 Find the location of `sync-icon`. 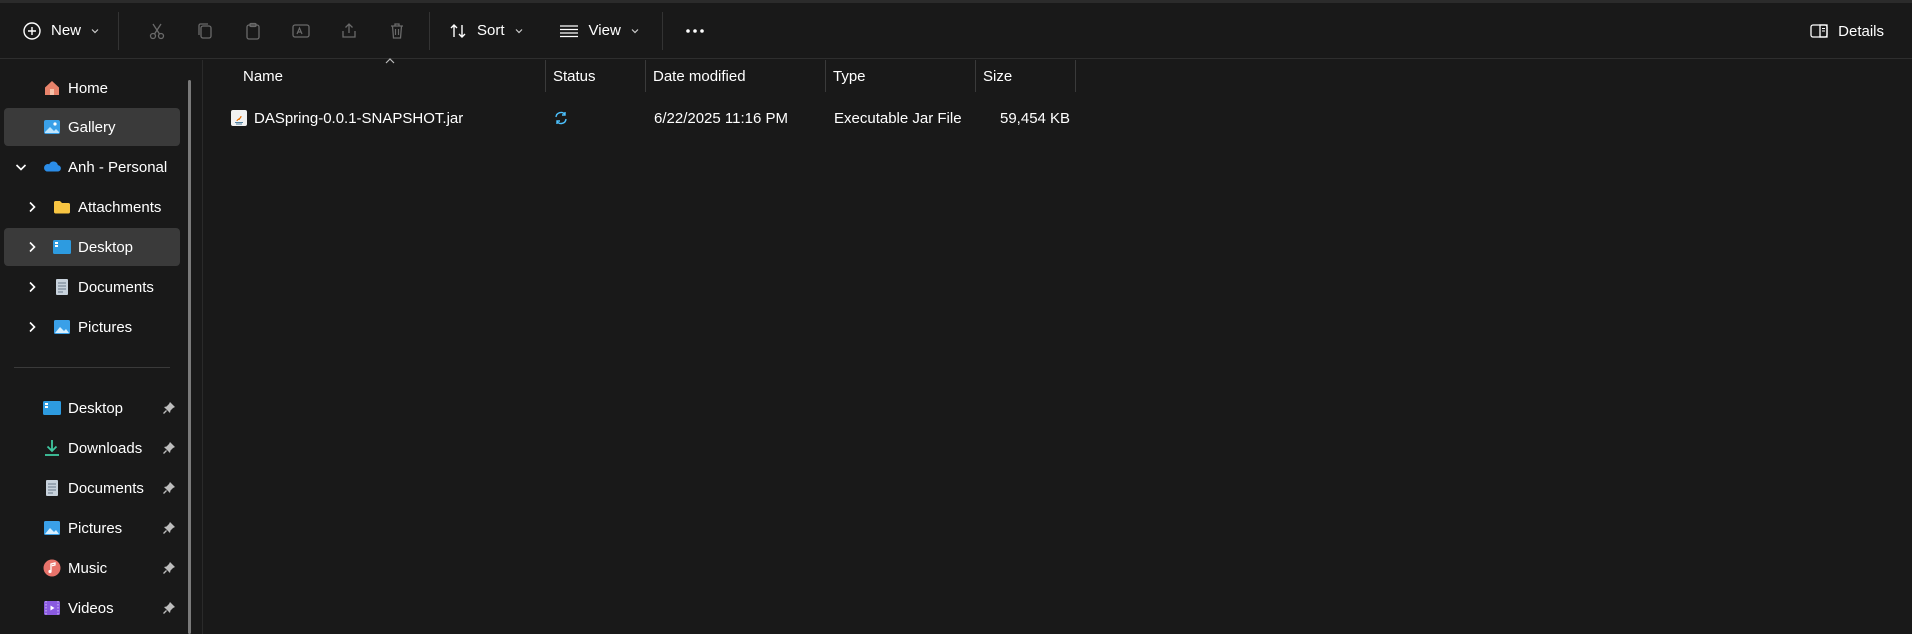

sync-icon is located at coordinates (561, 118).